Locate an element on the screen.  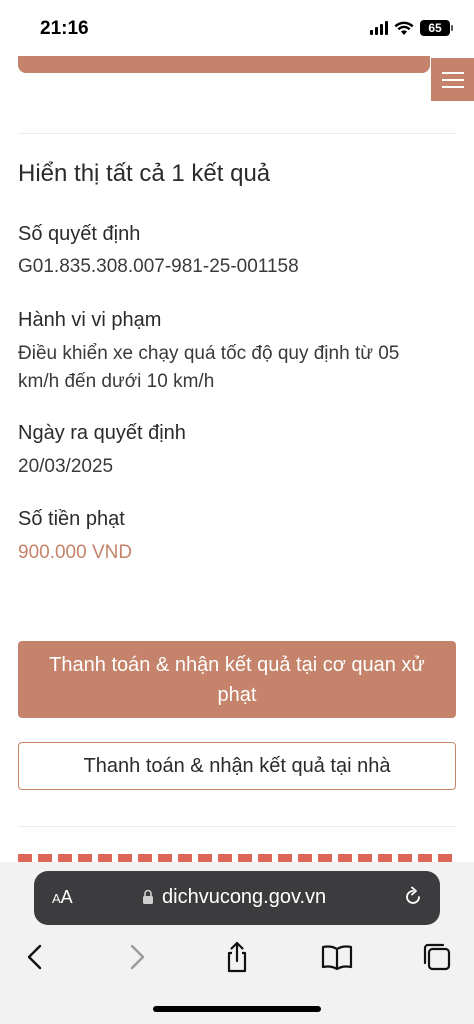
bookmarks-icon is located at coordinates (337, 957).